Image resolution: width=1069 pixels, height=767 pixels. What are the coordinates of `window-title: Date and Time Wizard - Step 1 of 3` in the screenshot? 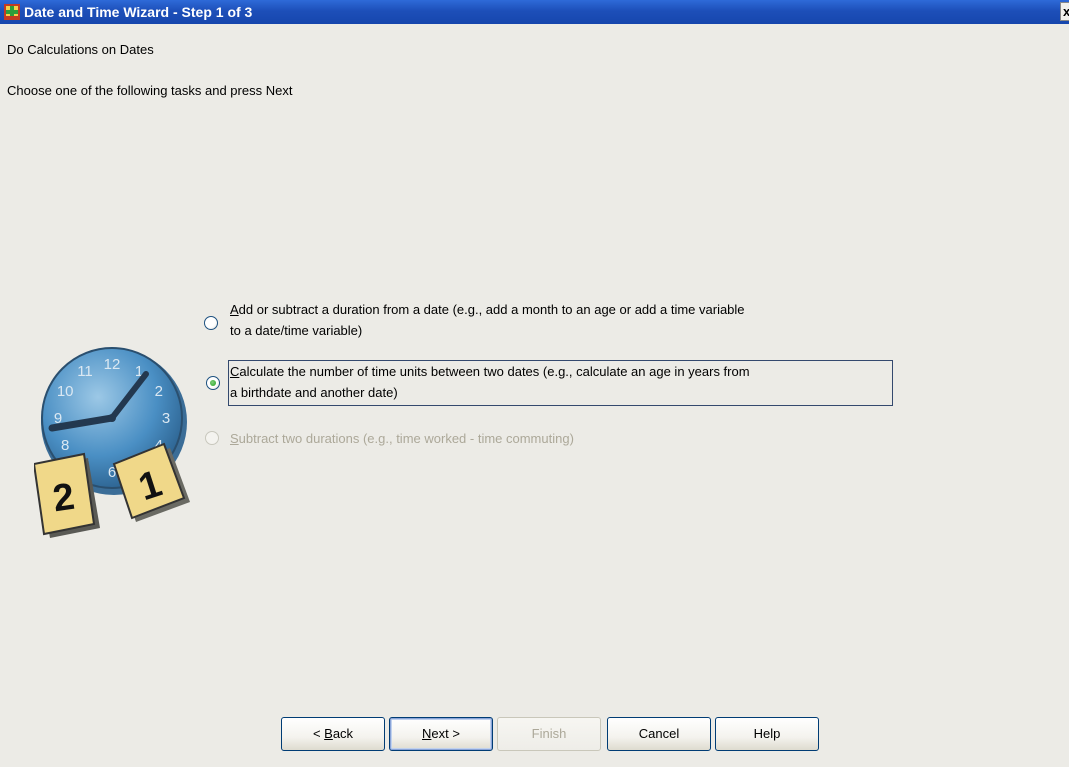 It's located at (138, 12).